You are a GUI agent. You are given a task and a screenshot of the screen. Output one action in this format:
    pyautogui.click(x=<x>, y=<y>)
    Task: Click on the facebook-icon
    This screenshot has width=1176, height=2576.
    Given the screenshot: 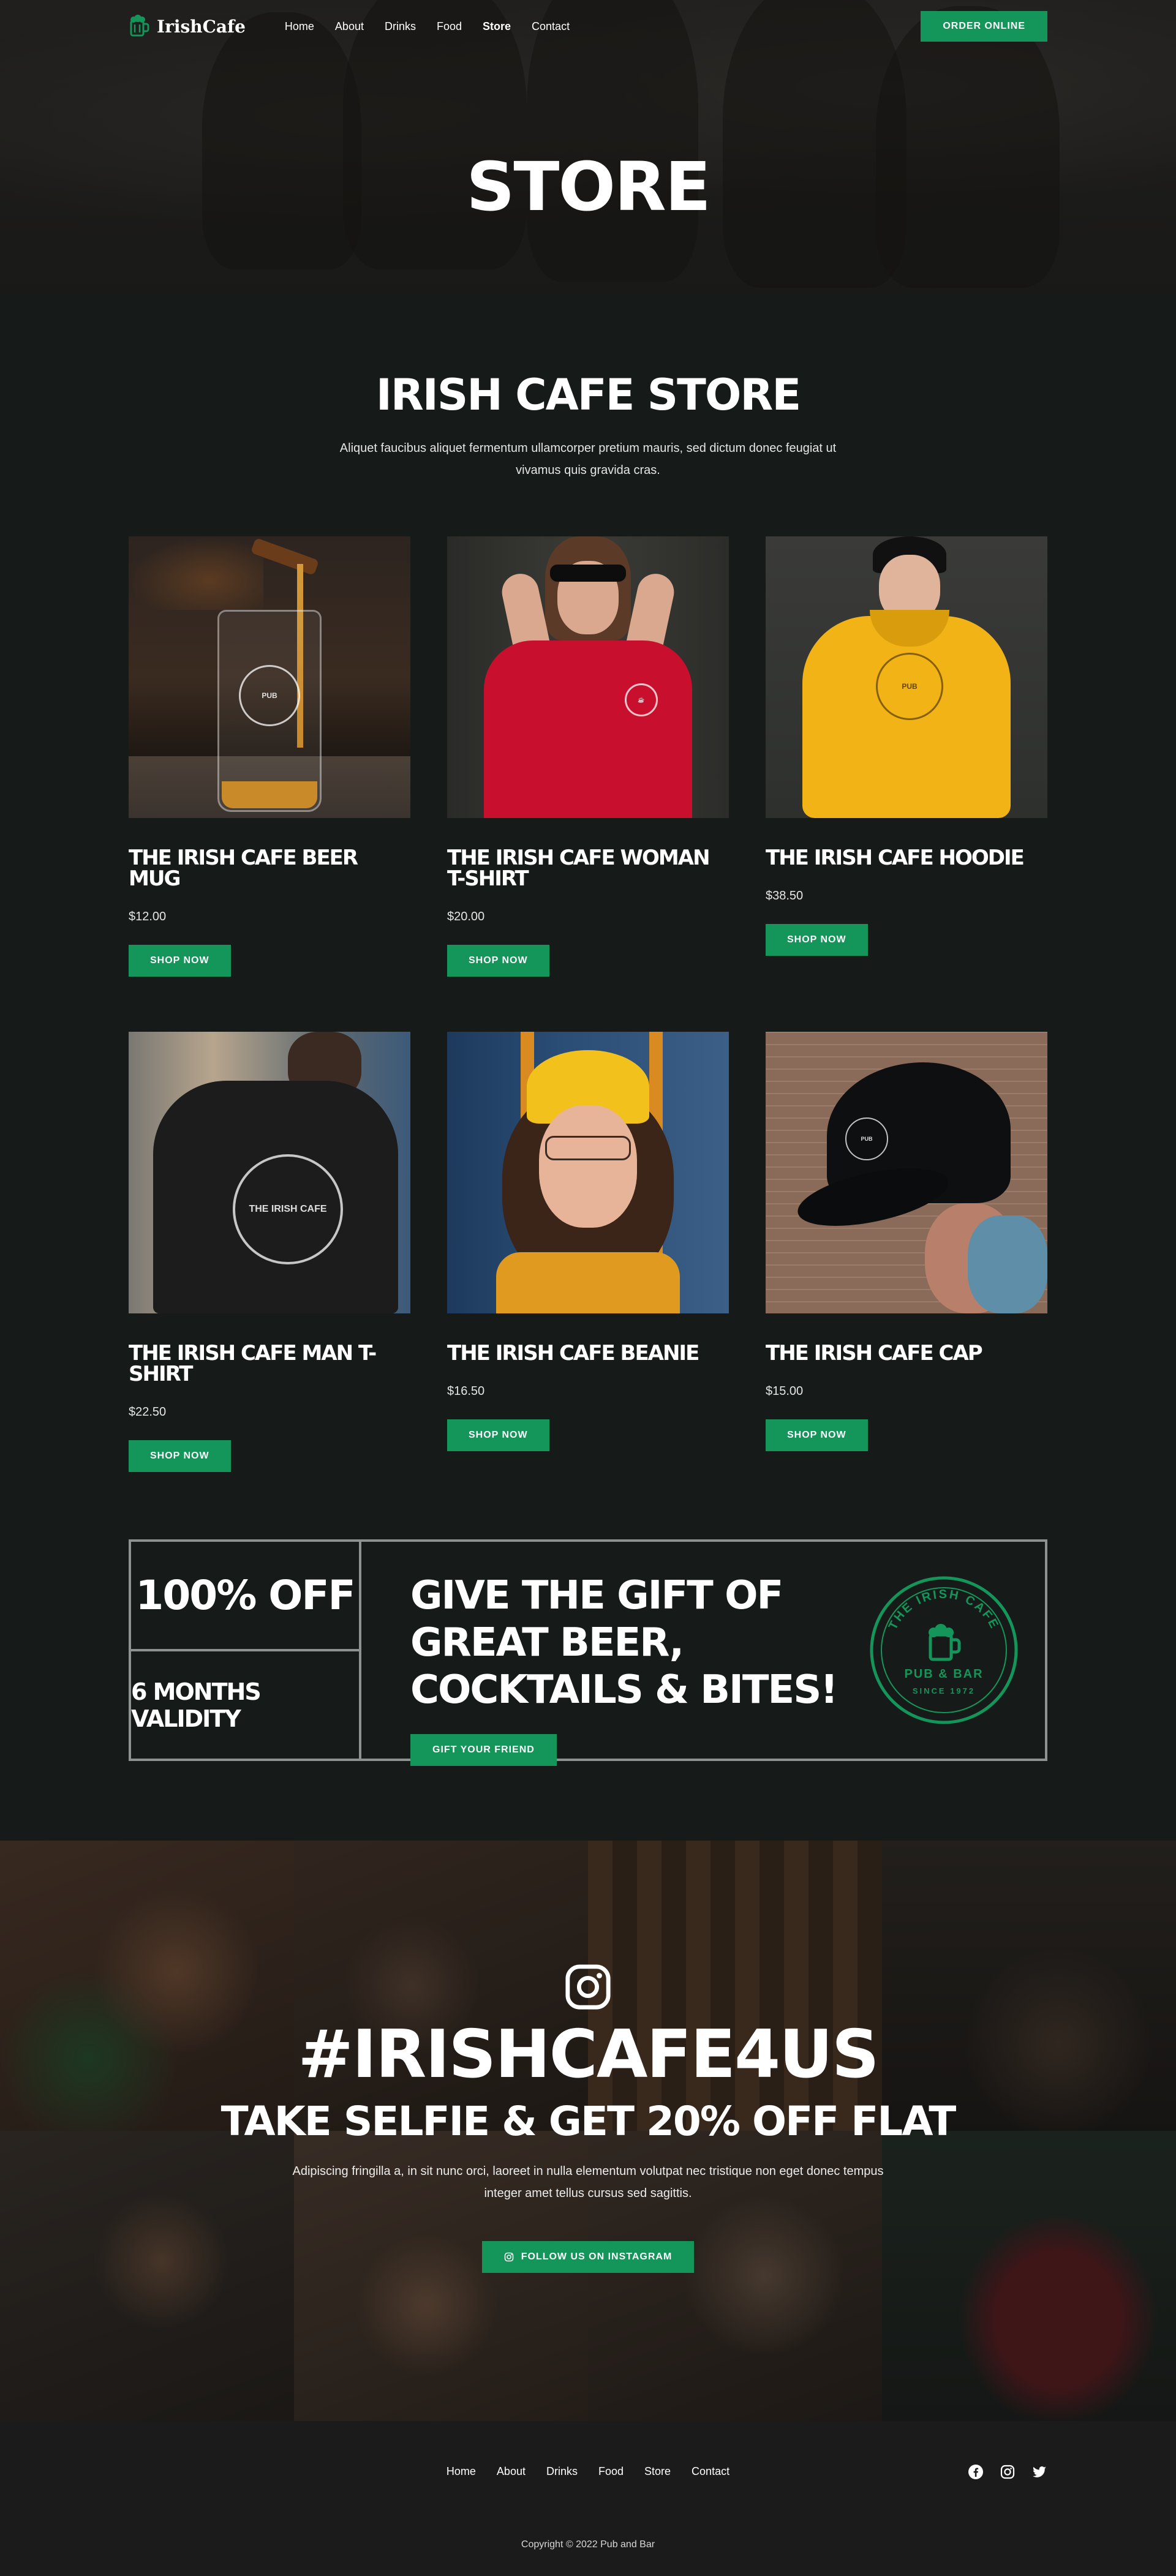 What is the action you would take?
    pyautogui.click(x=976, y=2472)
    